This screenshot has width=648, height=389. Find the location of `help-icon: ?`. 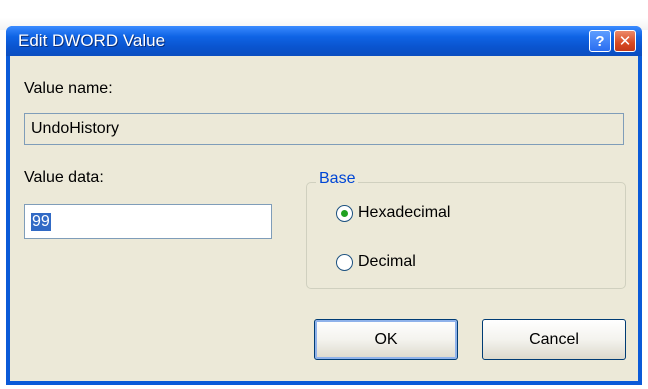

help-icon: ? is located at coordinates (600, 41).